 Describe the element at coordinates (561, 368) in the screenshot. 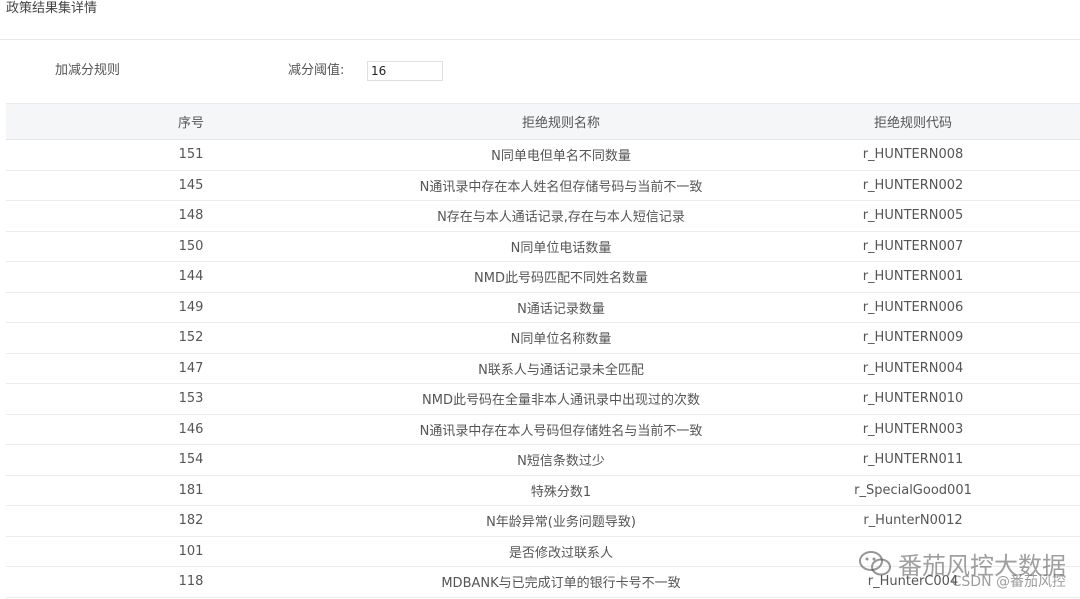

I see `cell-rule-name: N联系人与通话记录未全匹配` at that location.